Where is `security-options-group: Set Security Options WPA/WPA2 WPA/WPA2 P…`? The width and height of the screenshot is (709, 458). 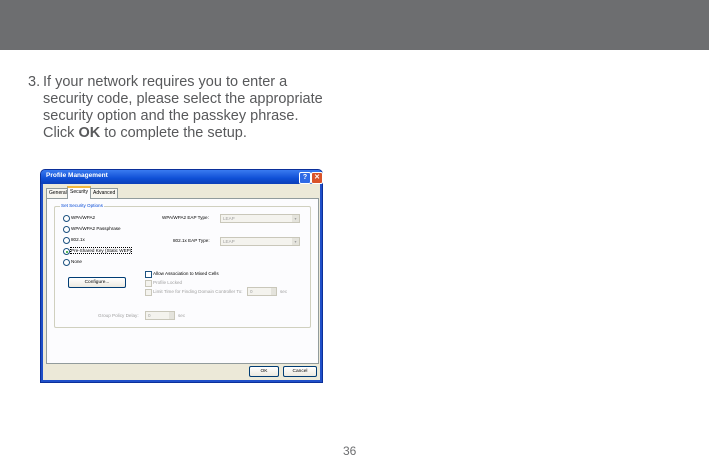 security-options-group: Set Security Options WPA/WPA2 WPA/WPA2 P… is located at coordinates (182, 265).